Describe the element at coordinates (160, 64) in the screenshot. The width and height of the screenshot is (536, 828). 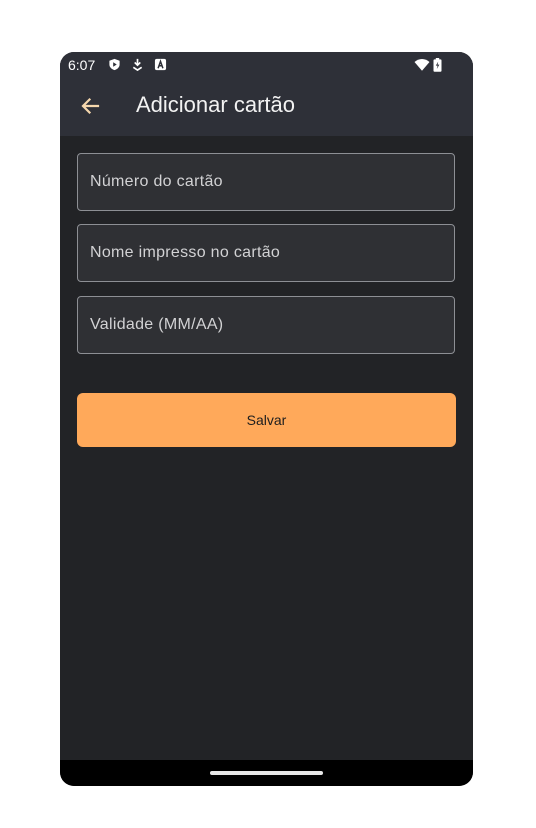
I see `a-badge-icon` at that location.